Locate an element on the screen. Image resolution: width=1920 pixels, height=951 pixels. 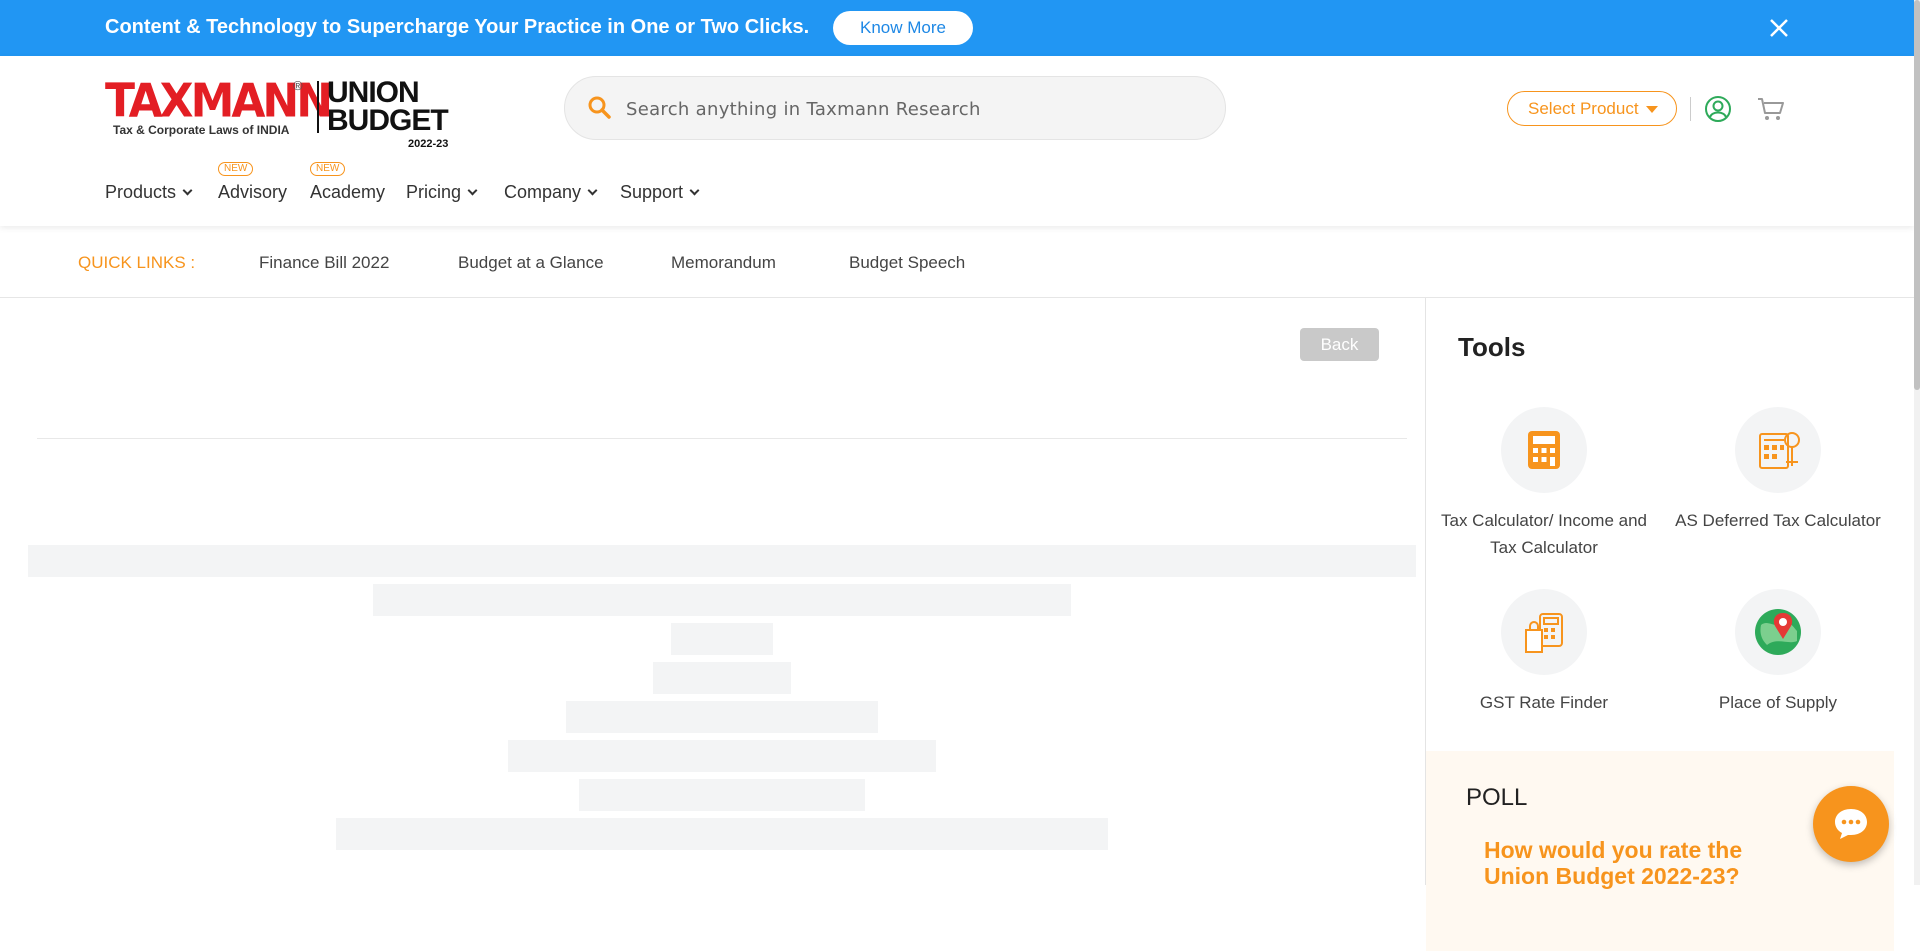
budget-text: BUDGET is located at coordinates (388, 120).